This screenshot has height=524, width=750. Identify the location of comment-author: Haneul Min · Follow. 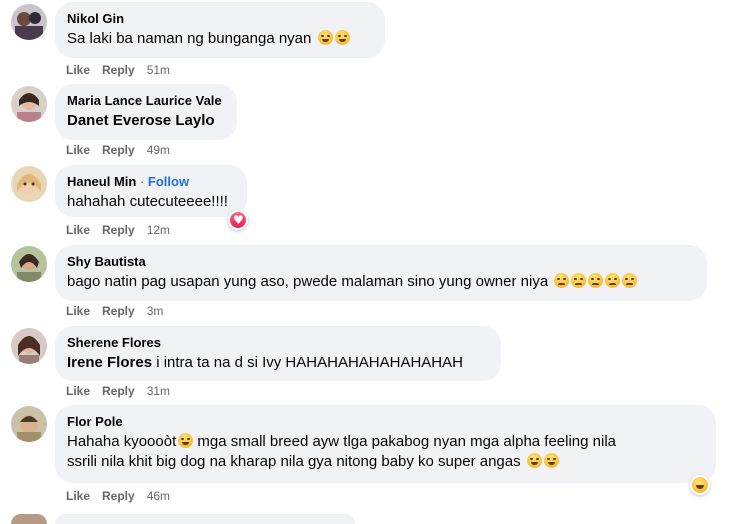
(128, 181).